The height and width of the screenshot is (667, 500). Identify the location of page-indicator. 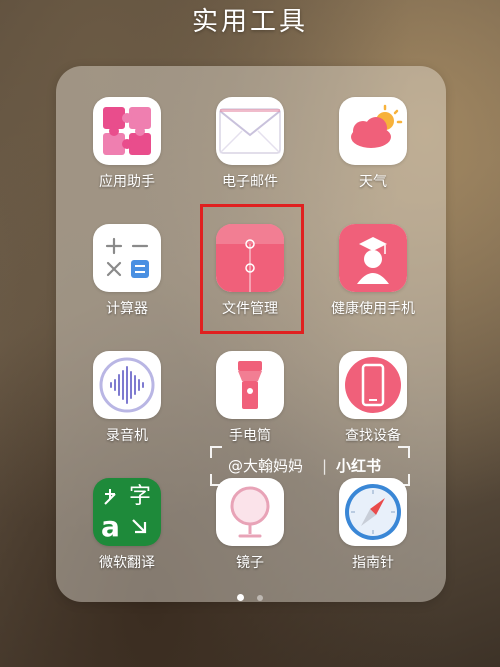
(250, 594).